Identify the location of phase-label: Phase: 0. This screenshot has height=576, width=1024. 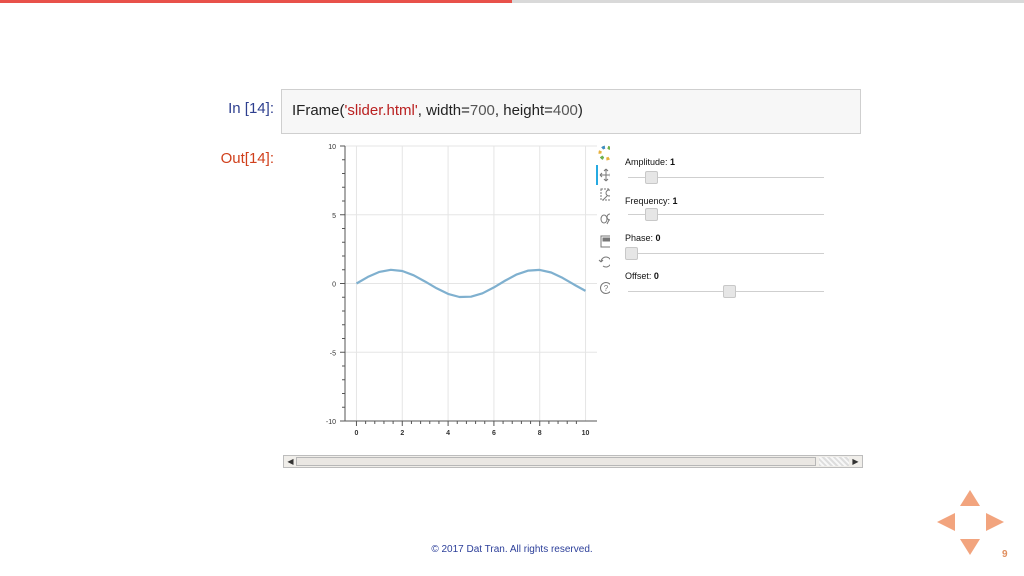
(643, 238).